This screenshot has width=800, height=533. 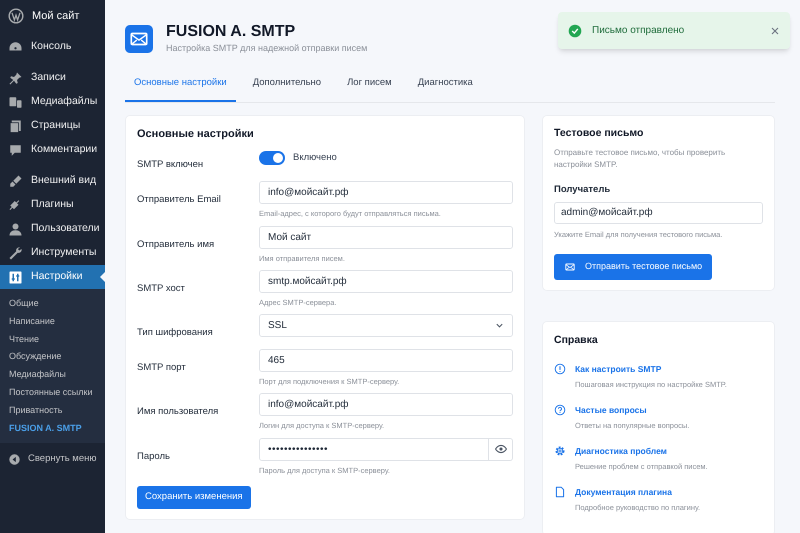 What do you see at coordinates (499, 325) in the screenshot?
I see `chevron-down-icon` at bounding box center [499, 325].